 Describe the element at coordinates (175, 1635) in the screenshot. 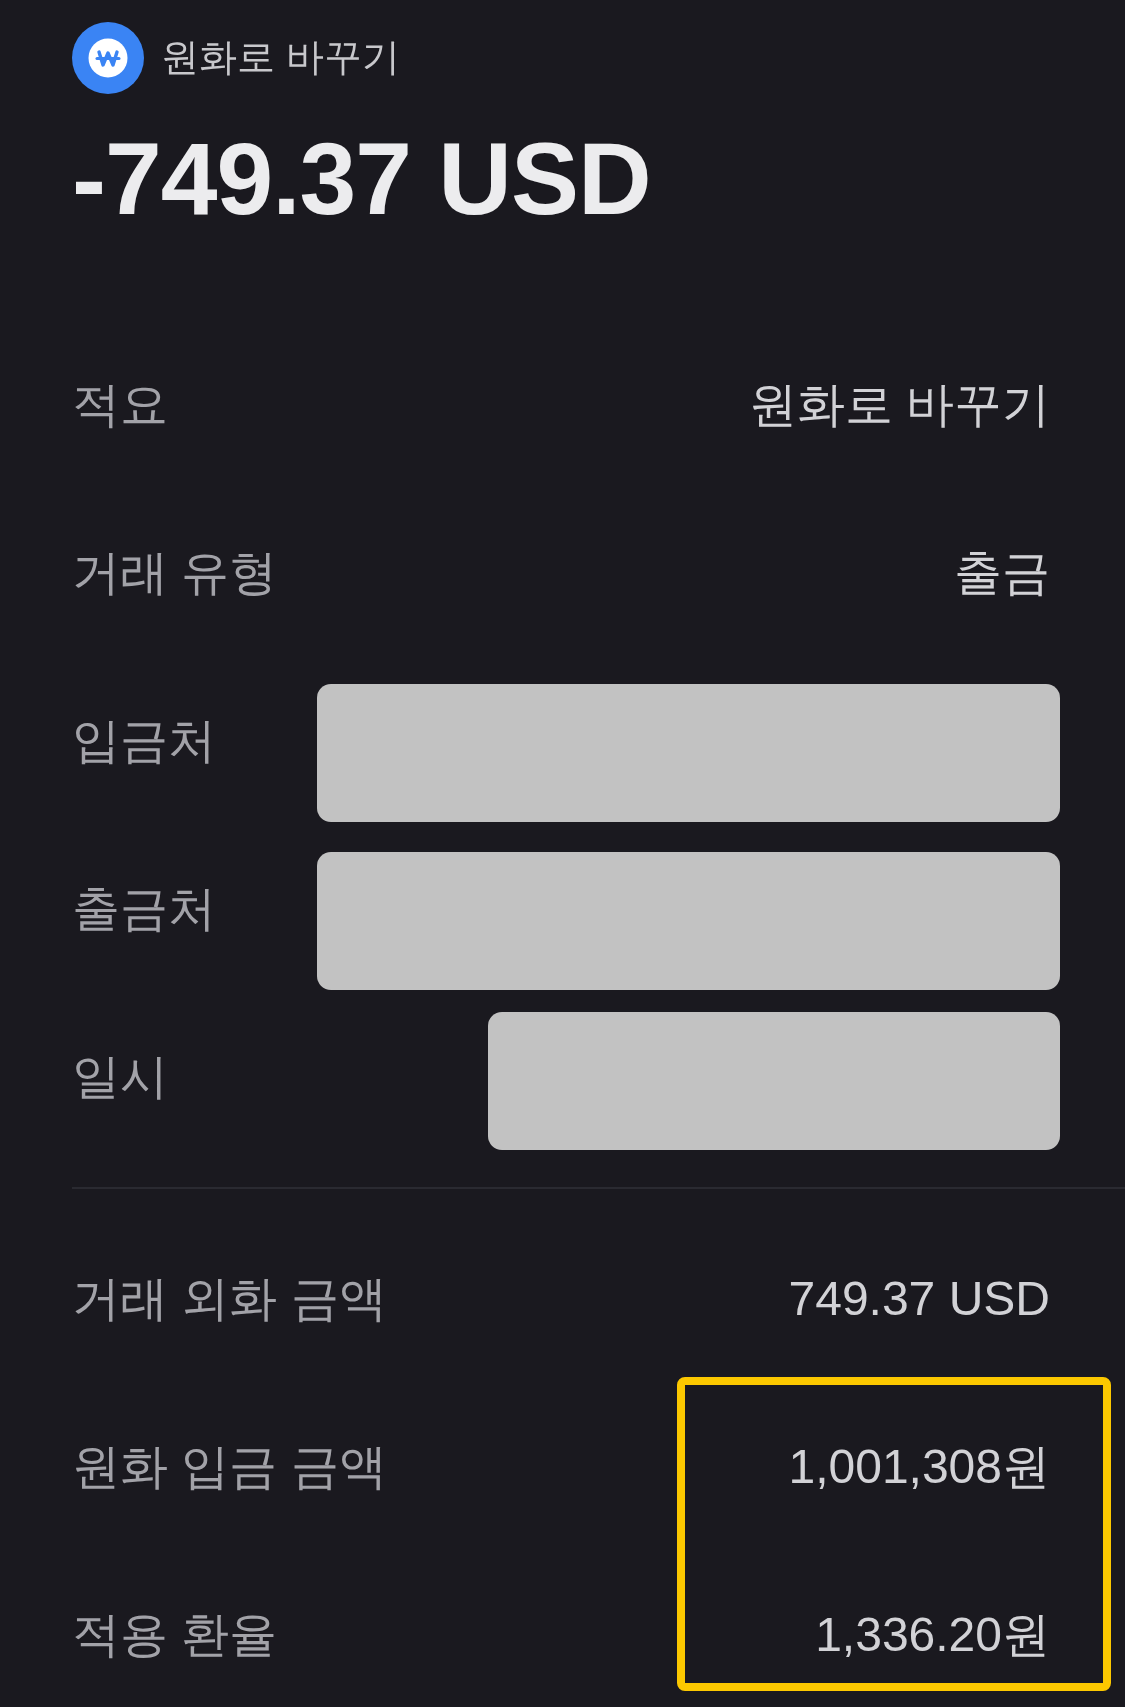

I see `amount-label: 적용 환율` at that location.